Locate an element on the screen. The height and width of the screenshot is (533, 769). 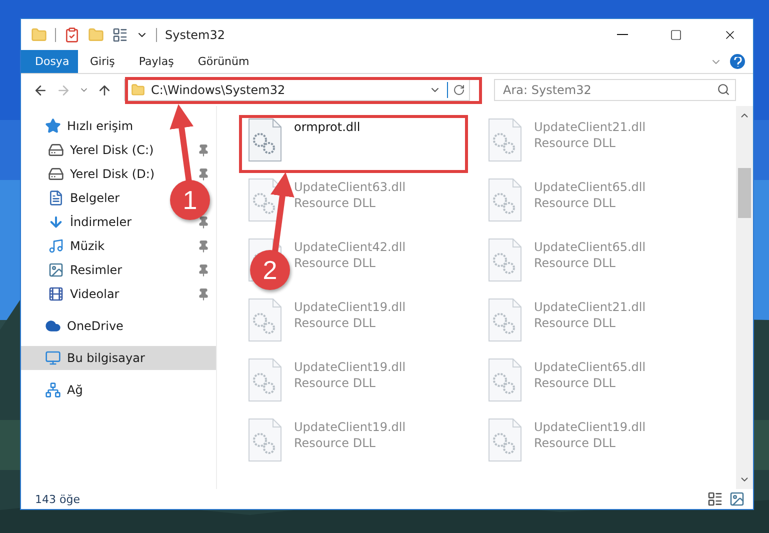
scrollbar-thumb is located at coordinates (744, 193).